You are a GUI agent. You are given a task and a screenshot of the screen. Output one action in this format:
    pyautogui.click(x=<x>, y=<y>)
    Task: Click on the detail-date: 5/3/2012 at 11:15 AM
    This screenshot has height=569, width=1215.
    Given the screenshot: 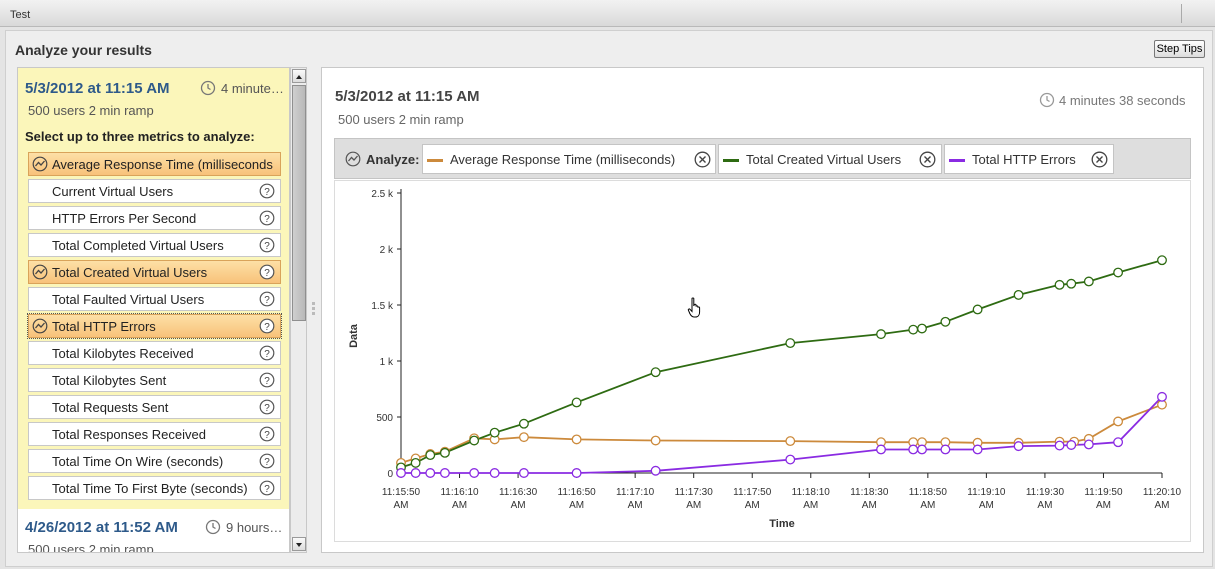 What is the action you would take?
    pyautogui.click(x=407, y=96)
    